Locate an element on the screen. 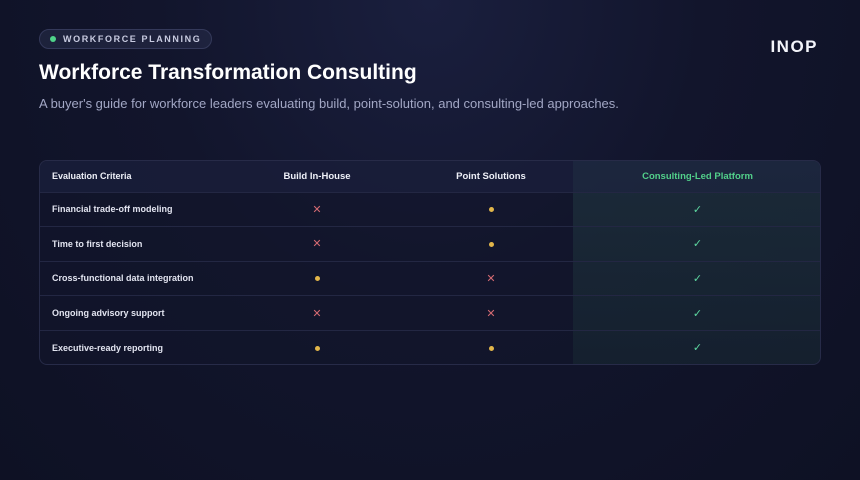 This screenshot has height=480, width=860. table-row: Time to first decision ✕ ✓ is located at coordinates (430, 244).